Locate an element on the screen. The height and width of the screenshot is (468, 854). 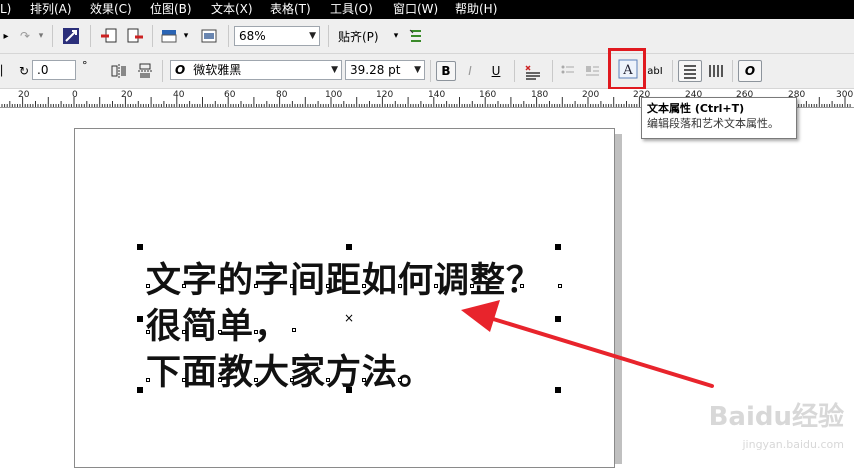
annotation-arrow is located at coordinates (587, 344).